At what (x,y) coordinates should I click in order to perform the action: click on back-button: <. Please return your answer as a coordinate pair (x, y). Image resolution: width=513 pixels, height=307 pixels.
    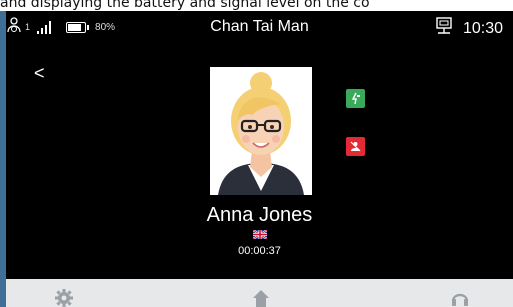
    Looking at the image, I should click on (39, 73).